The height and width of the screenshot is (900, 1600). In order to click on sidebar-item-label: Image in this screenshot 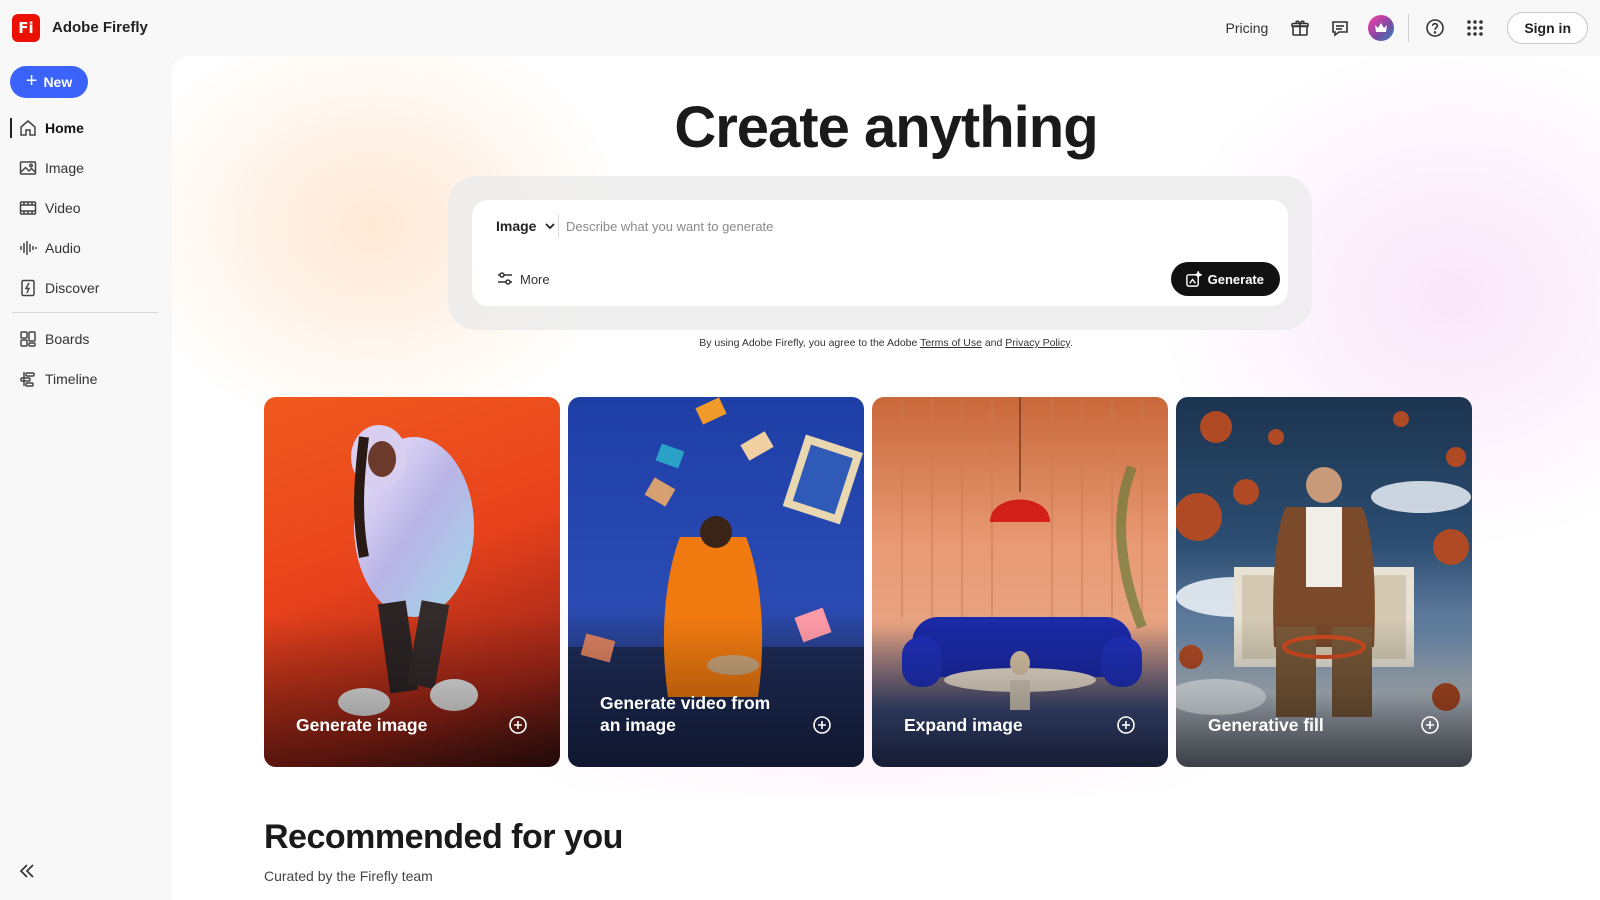, I will do `click(64, 168)`.